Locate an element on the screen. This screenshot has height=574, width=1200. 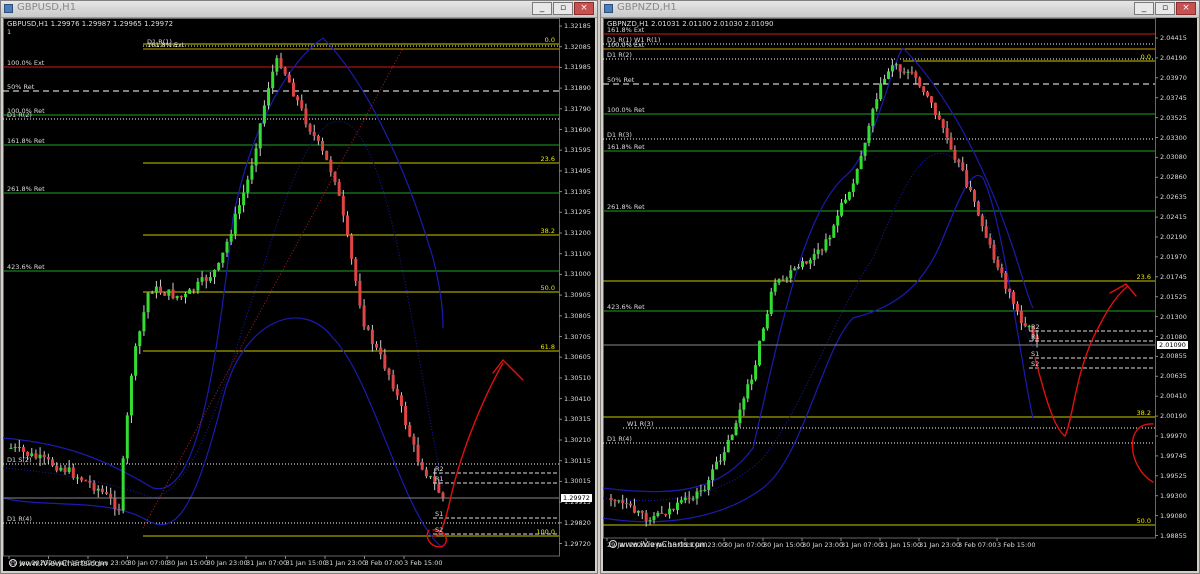
pivot-label: S1 is located at coordinates (1035, 354).